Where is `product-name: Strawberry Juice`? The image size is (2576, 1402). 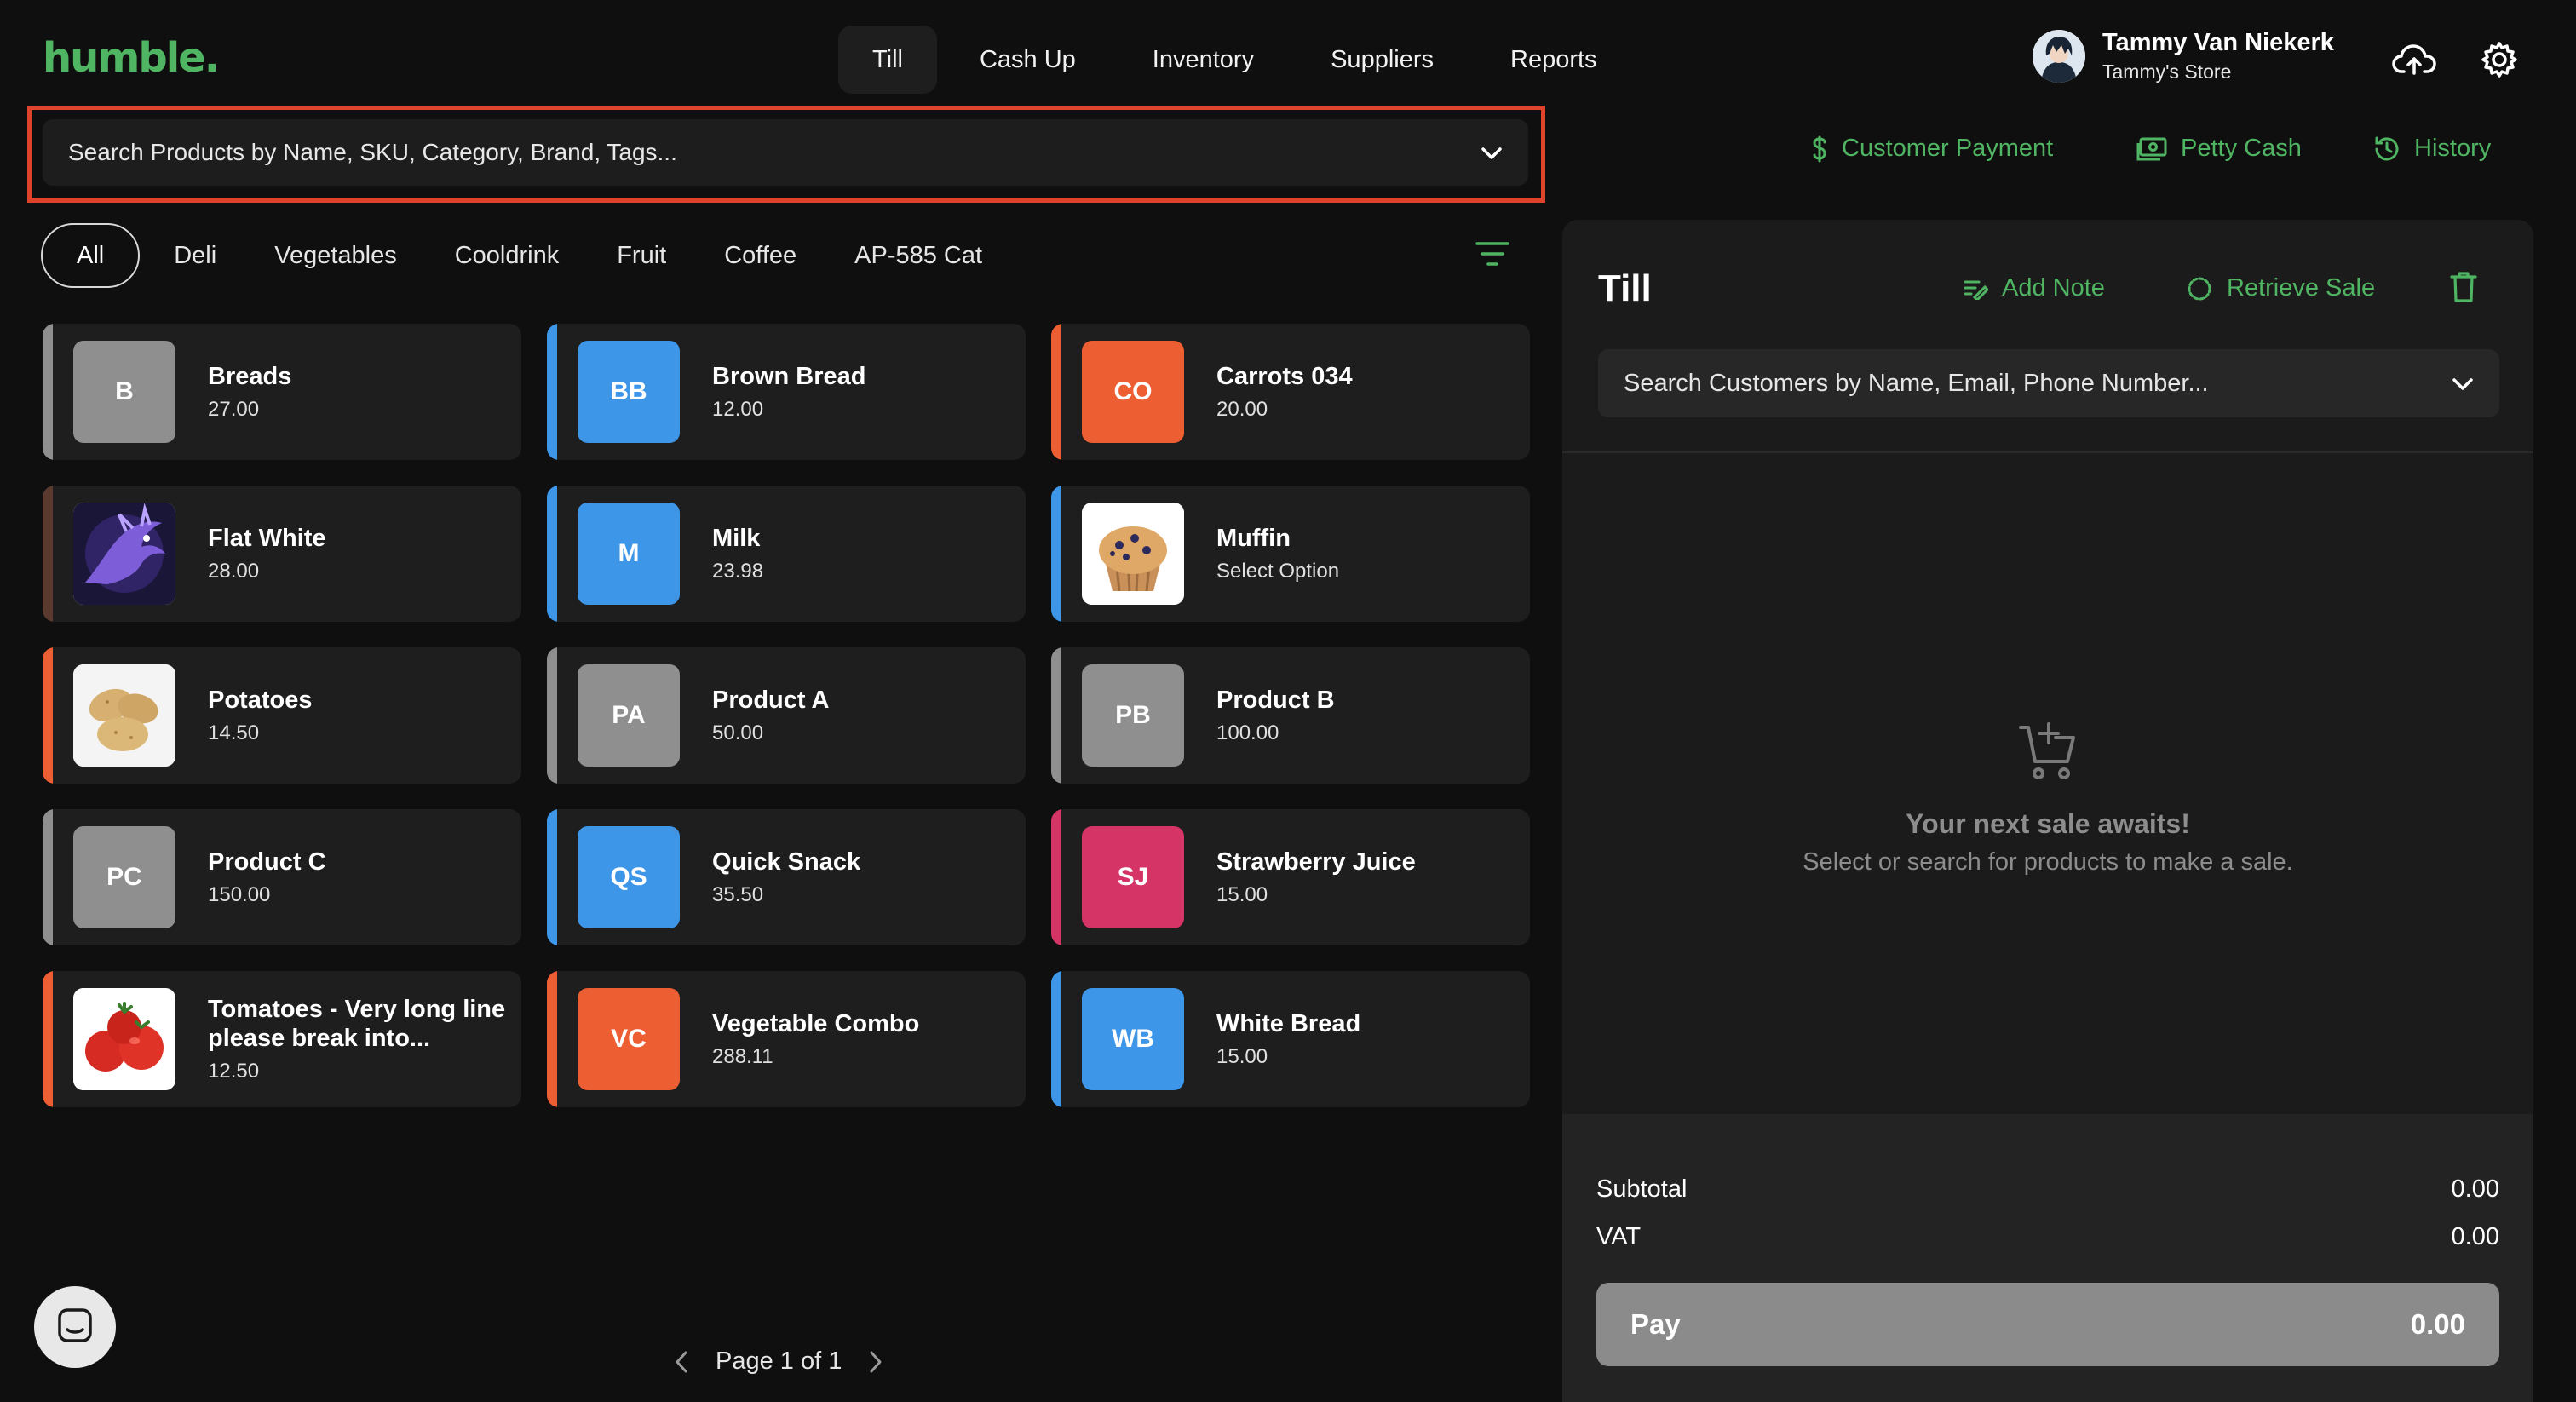
product-name: Strawberry Juice is located at coordinates (1316, 862).